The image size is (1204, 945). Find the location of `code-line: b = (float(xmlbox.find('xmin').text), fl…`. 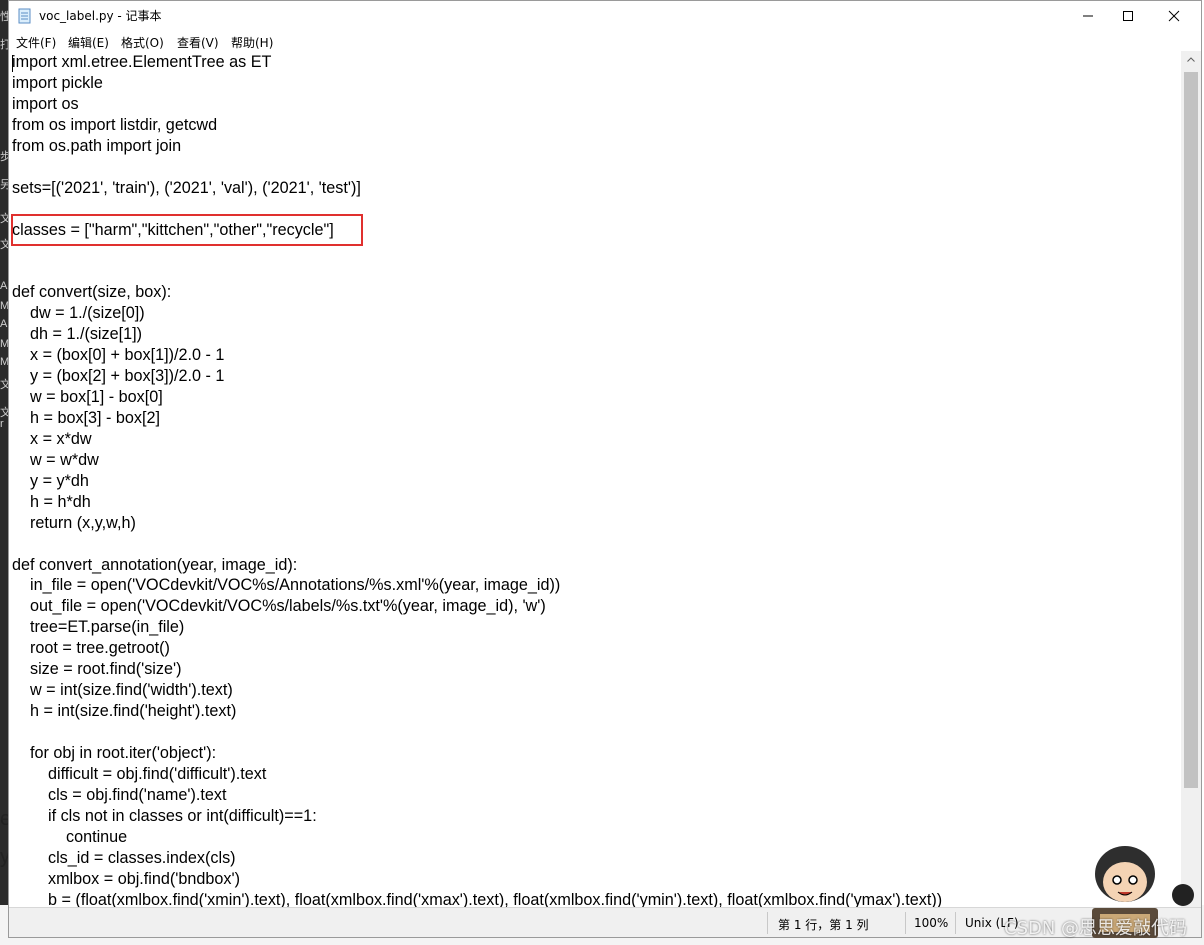

code-line: b = (float(xmlbox.find('xmin').text), fl… is located at coordinates (477, 899).